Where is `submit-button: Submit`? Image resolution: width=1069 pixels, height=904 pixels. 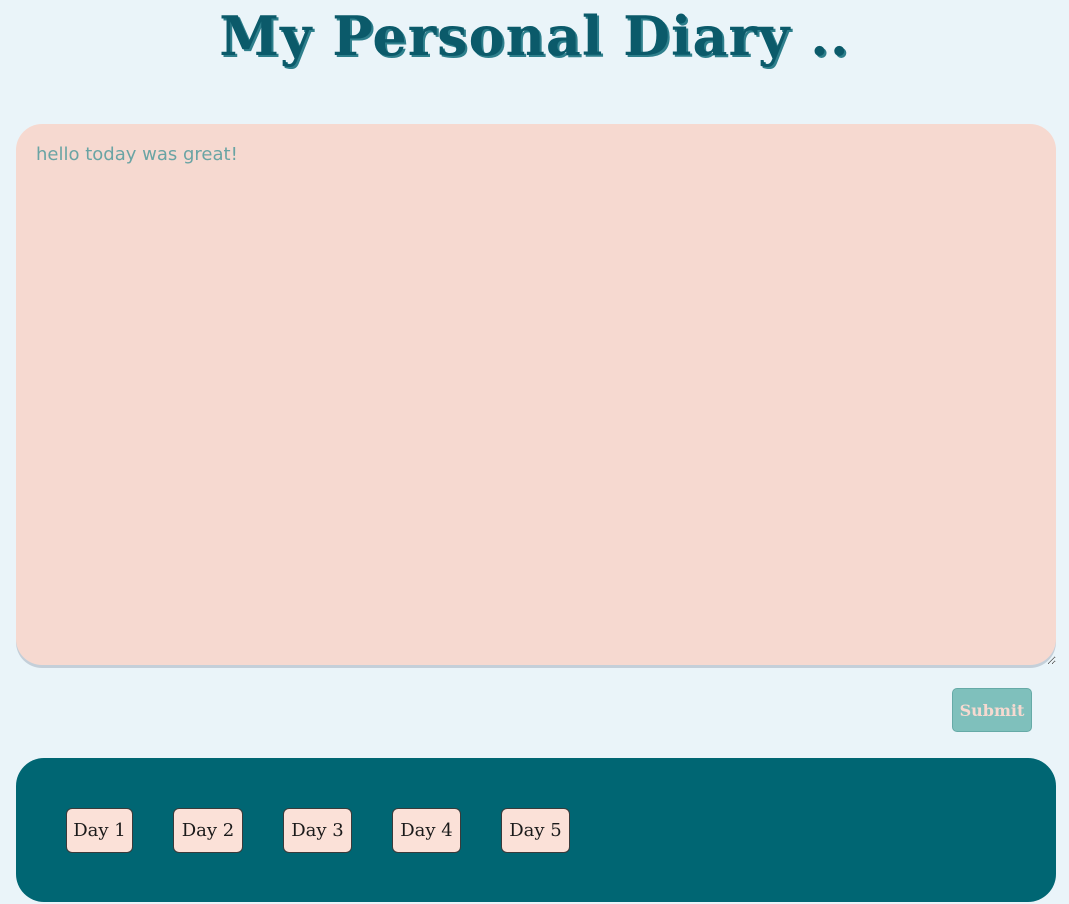 submit-button: Submit is located at coordinates (992, 710).